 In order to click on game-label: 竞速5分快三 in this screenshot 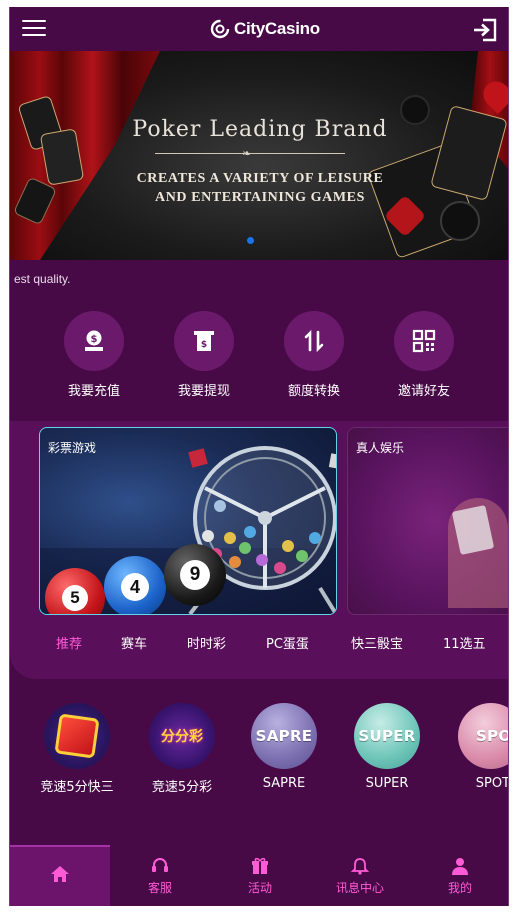, I will do `click(77, 787)`.